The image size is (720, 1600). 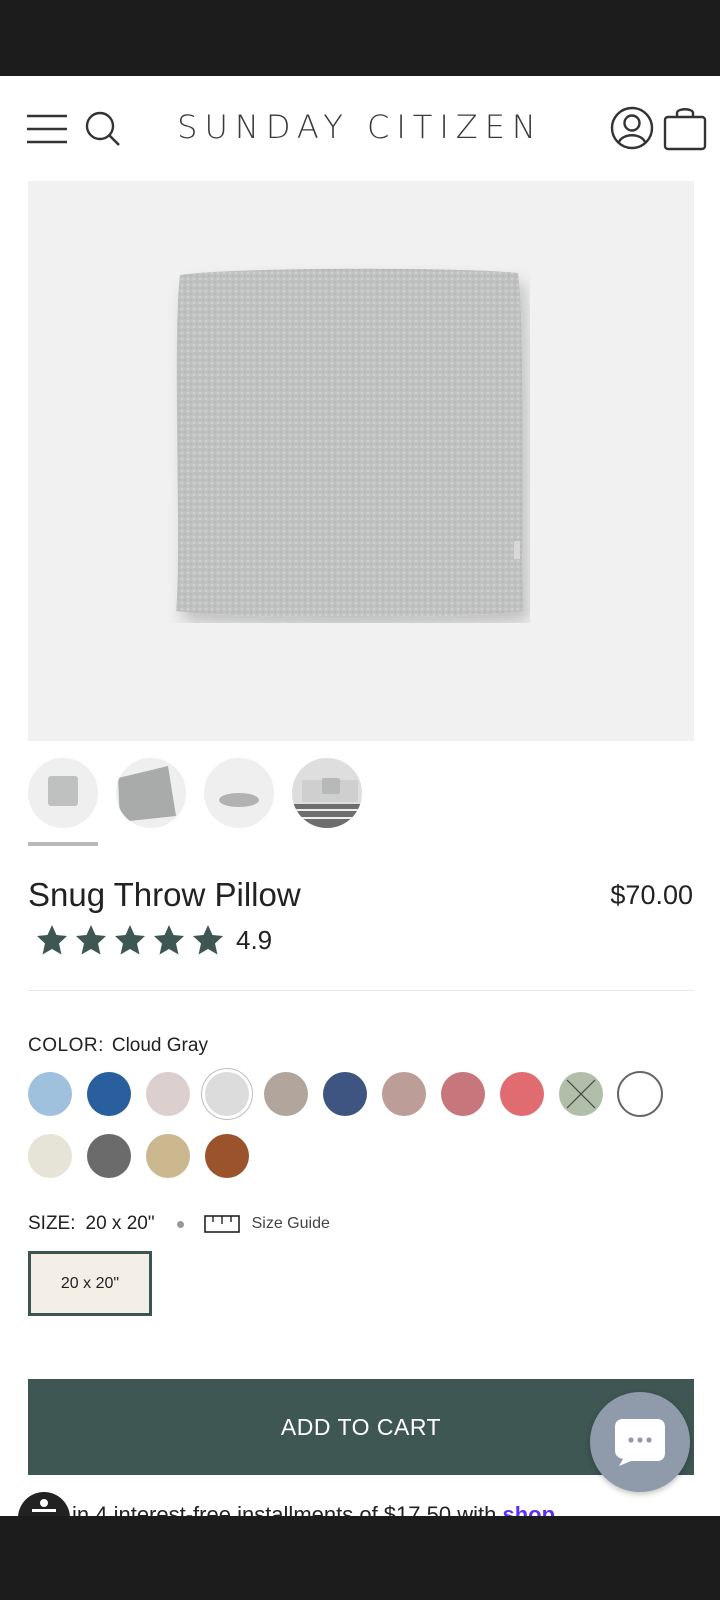 What do you see at coordinates (360, 1558) in the screenshot?
I see `system-navigation-bar` at bounding box center [360, 1558].